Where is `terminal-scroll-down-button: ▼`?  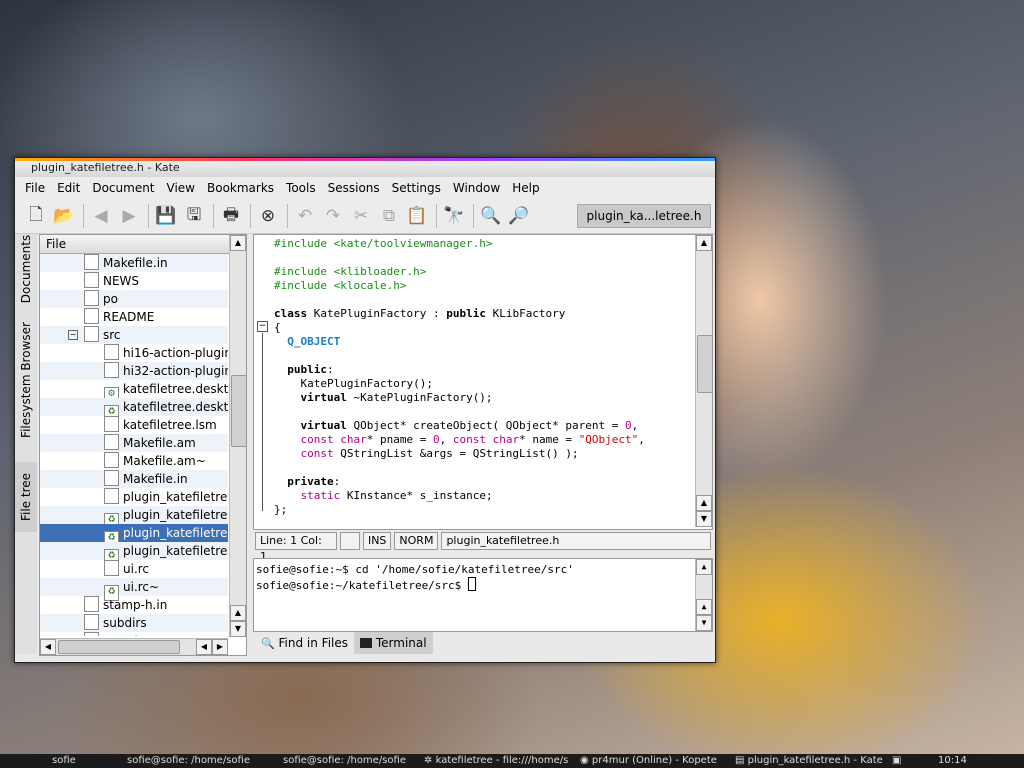 terminal-scroll-down-button: ▼ is located at coordinates (704, 623).